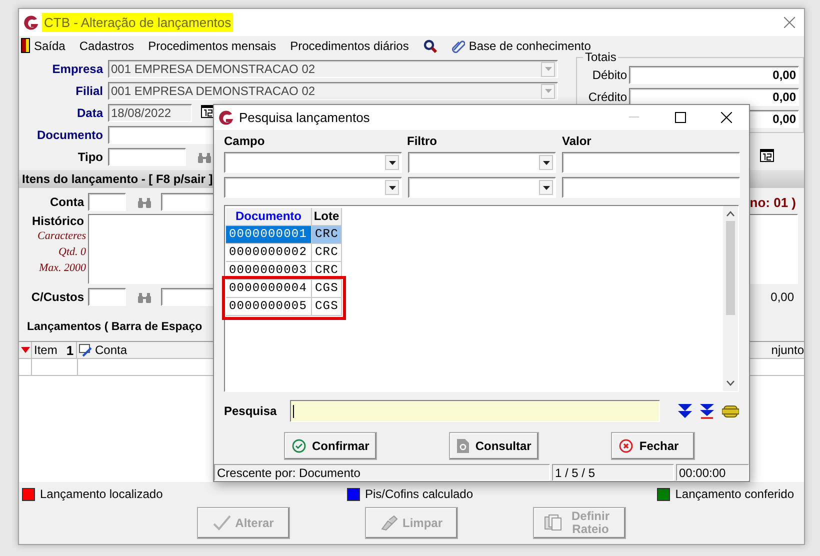 This screenshot has width=820, height=556. I want to click on period-label: no: 01 ), so click(773, 202).